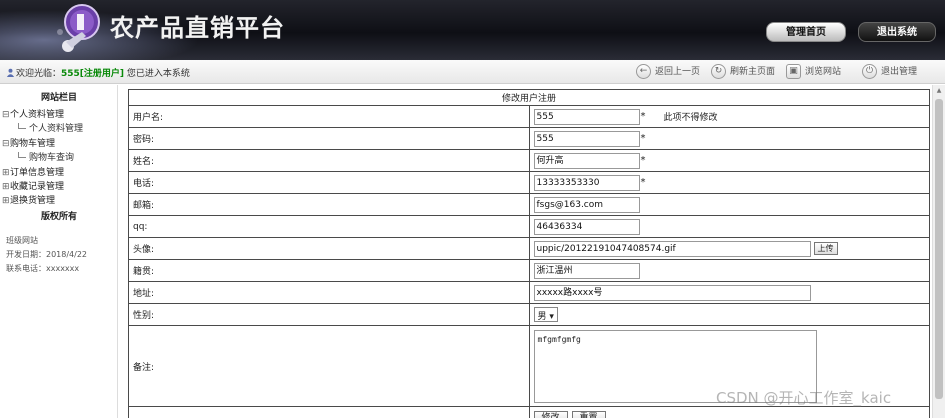 The width and height of the screenshot is (945, 418). Describe the element at coordinates (472, 30) in the screenshot. I see `site-header: 农产品直销平台 管理首页 退出系统` at that location.